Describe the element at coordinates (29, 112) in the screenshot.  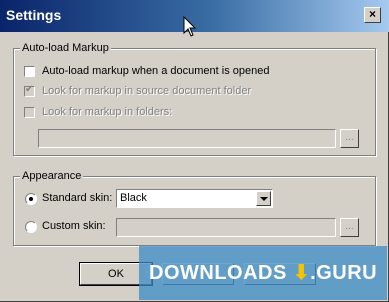
I see `look-in-folders-checkbox` at that location.